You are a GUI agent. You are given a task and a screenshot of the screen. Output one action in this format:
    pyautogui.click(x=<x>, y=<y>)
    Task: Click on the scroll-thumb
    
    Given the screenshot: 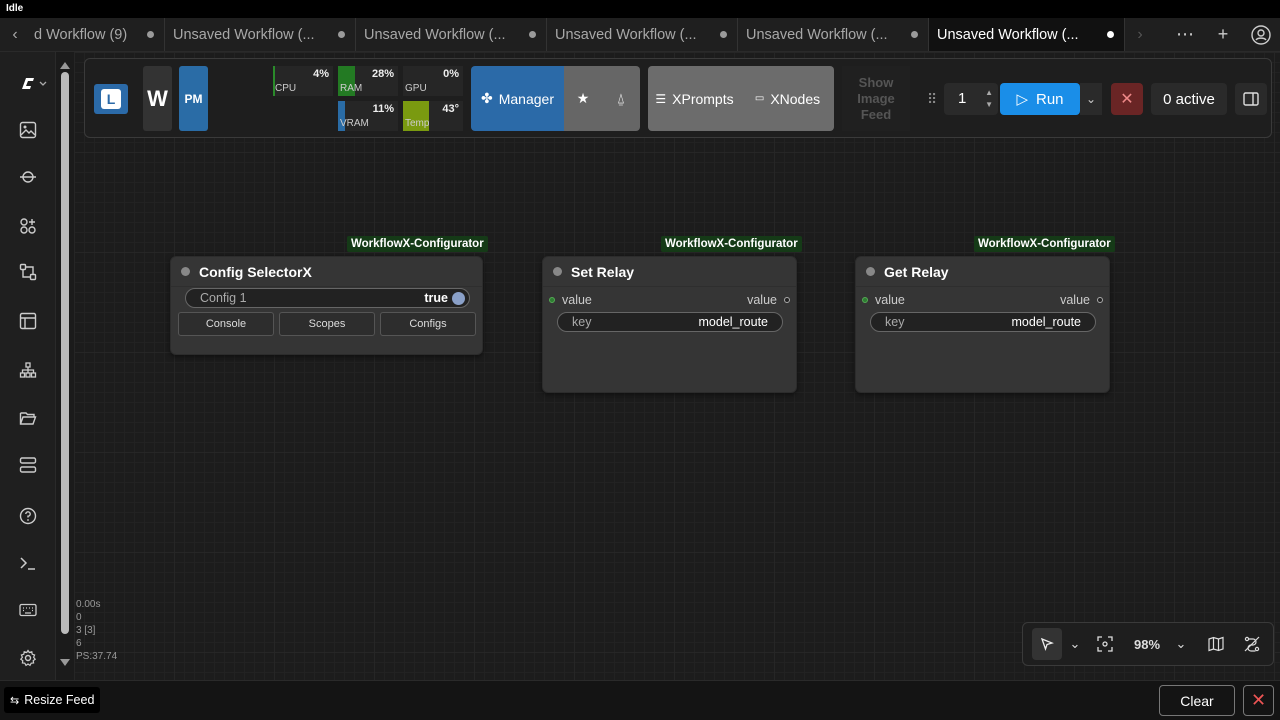 What is the action you would take?
    pyautogui.click(x=65, y=353)
    